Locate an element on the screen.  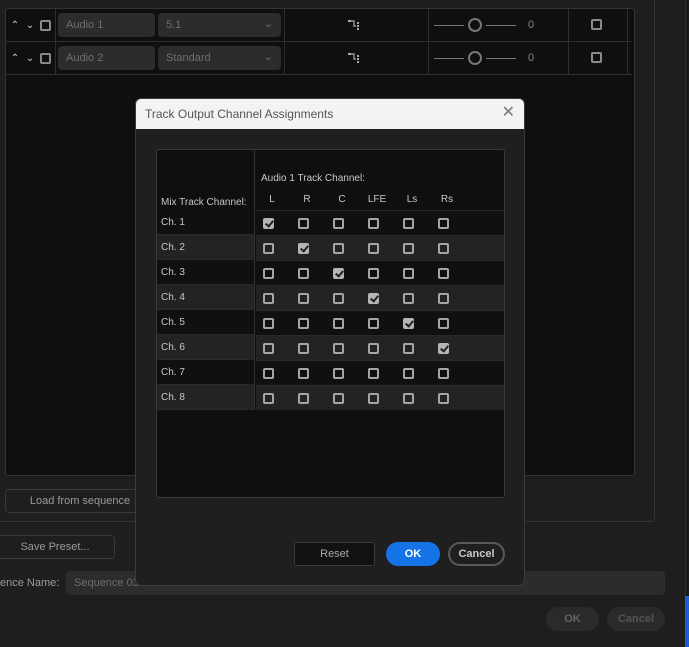
mix-channel-label: Ch. 1 is located at coordinates (206, 222).